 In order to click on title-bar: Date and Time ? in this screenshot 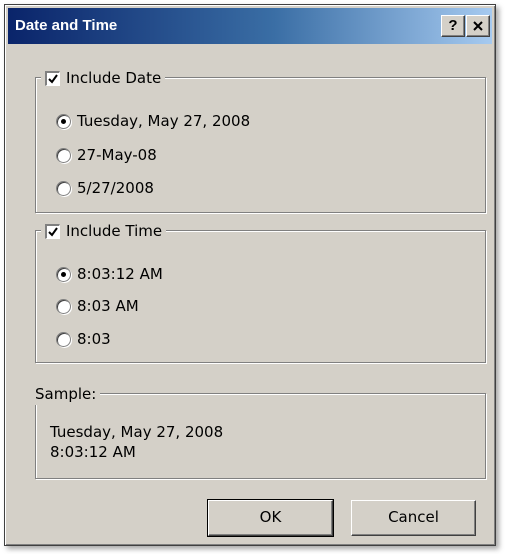, I will do `click(250, 26)`.